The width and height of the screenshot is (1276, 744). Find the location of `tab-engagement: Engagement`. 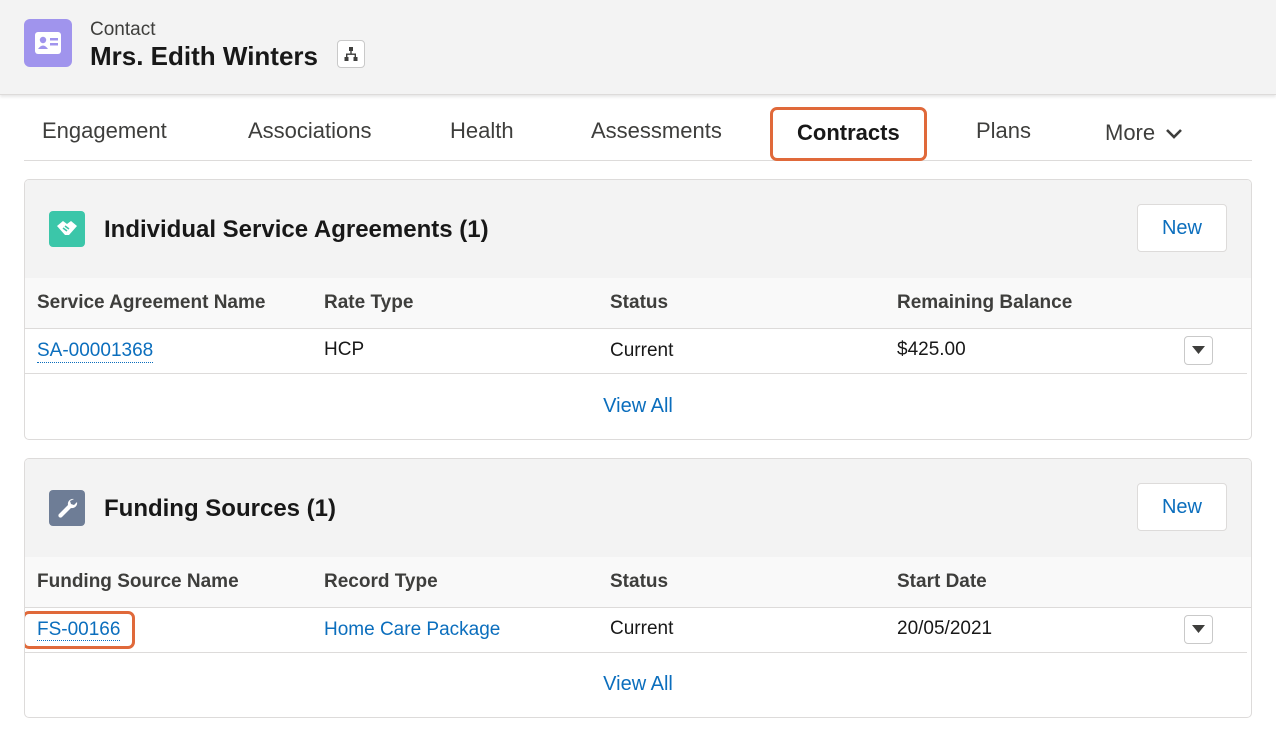

tab-engagement: Engagement is located at coordinates (104, 131).